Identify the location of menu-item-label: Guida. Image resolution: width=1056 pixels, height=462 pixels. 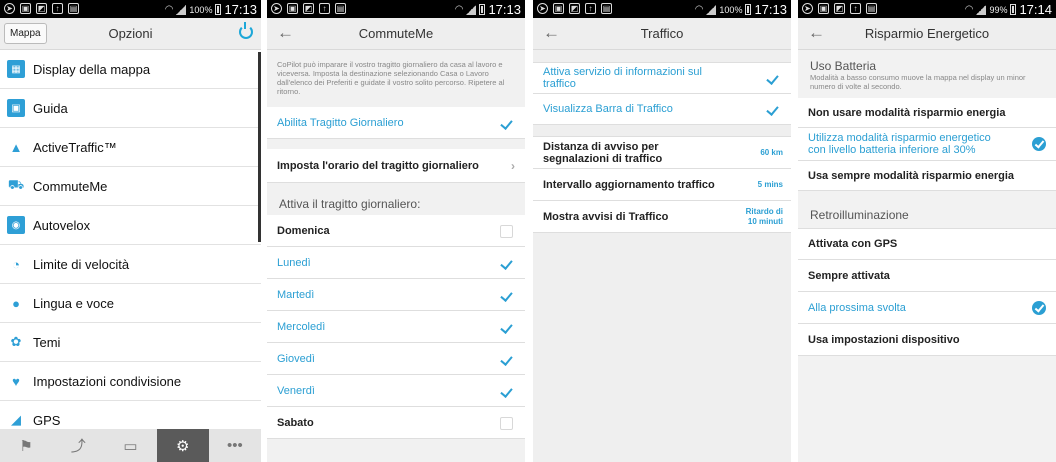
(50, 108).